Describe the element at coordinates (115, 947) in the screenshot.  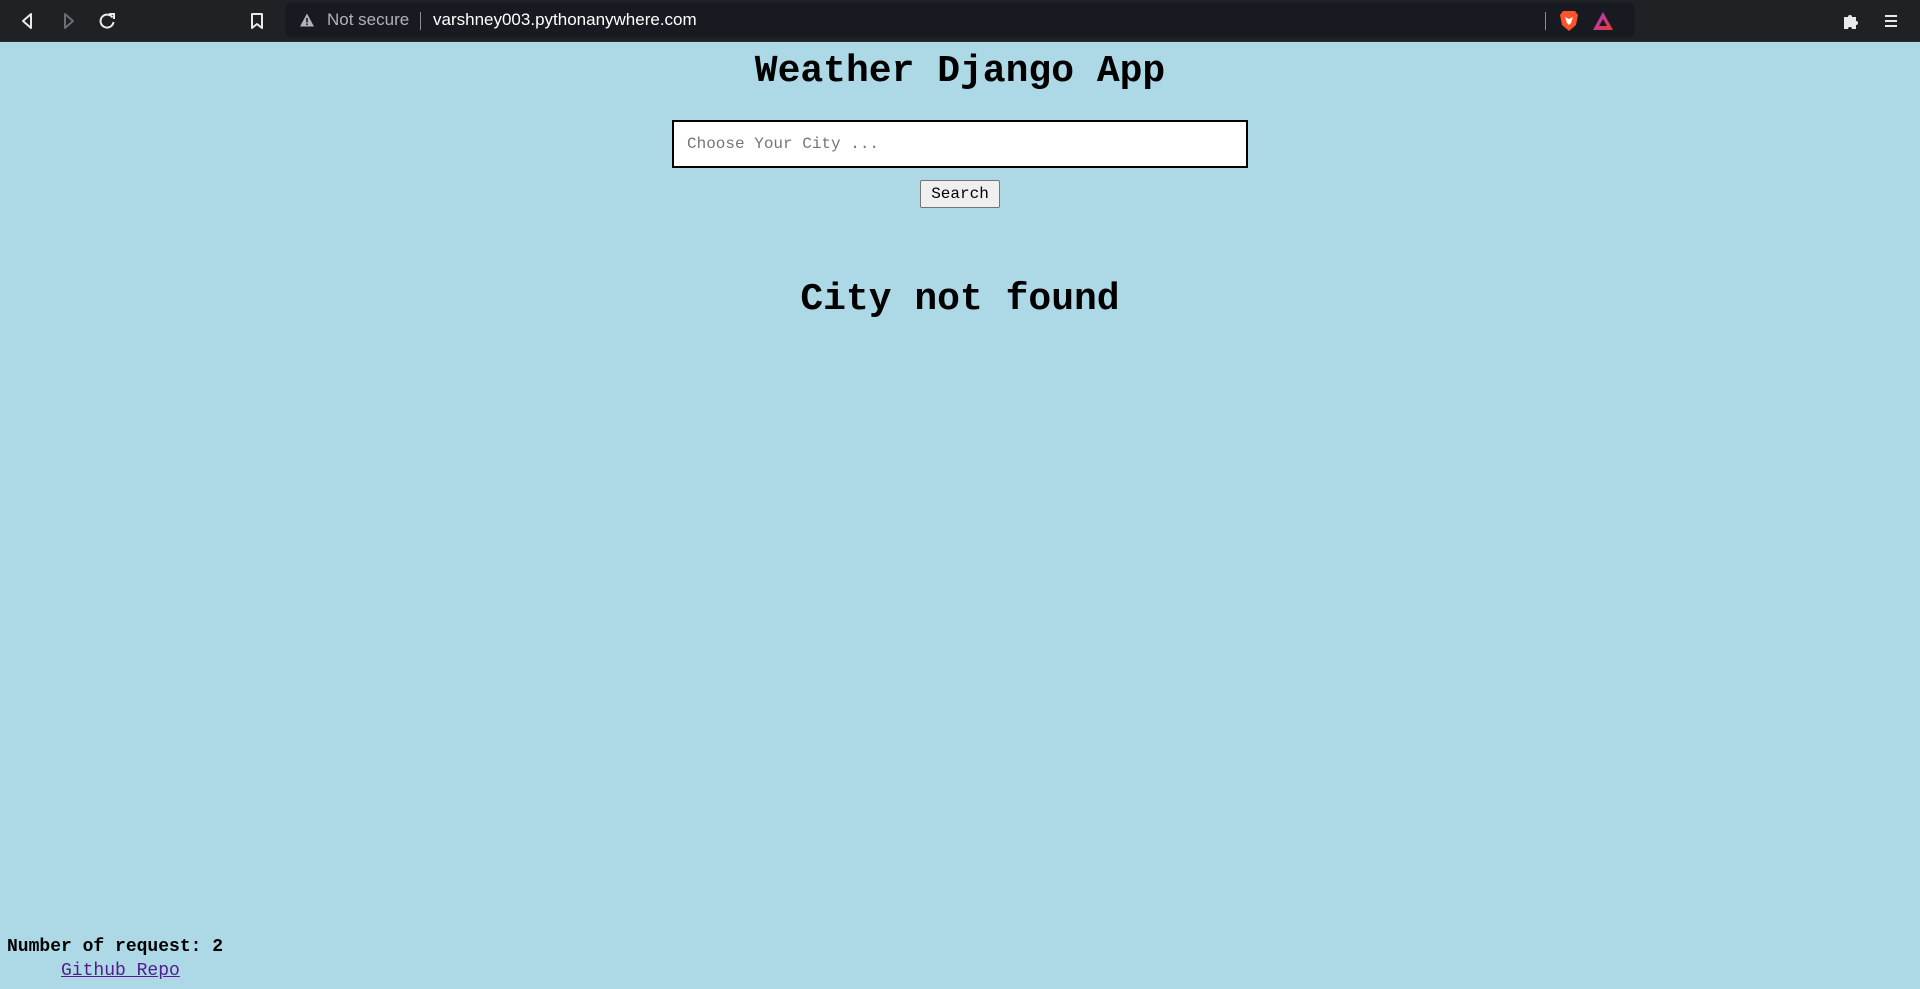
I see `request-count: Number of request: 2` at that location.